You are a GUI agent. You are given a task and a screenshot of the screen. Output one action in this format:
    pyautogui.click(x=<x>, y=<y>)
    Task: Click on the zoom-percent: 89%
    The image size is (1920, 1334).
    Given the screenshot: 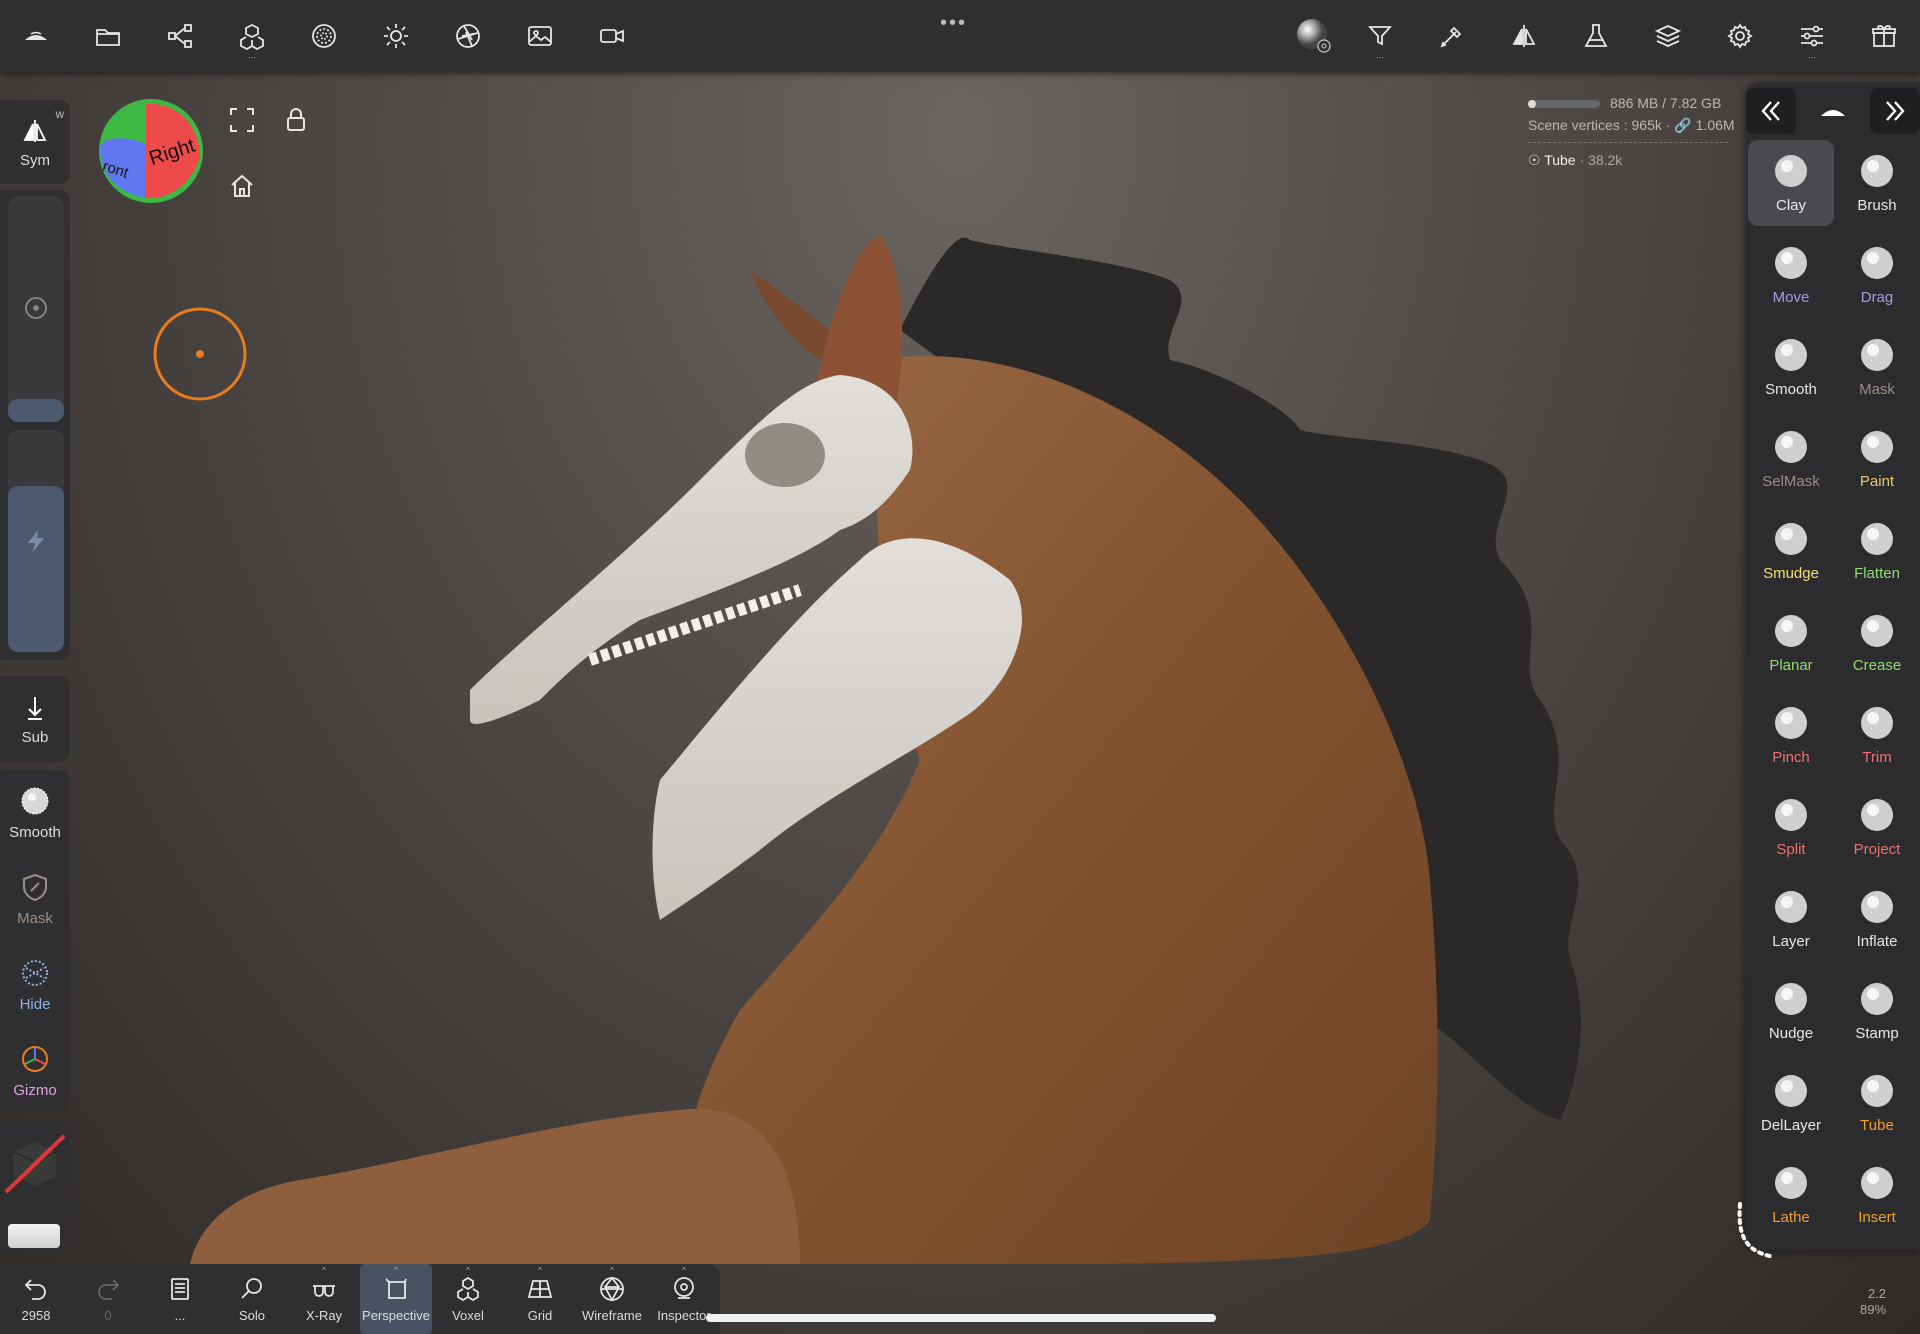 What is the action you would take?
    pyautogui.click(x=1873, y=1309)
    